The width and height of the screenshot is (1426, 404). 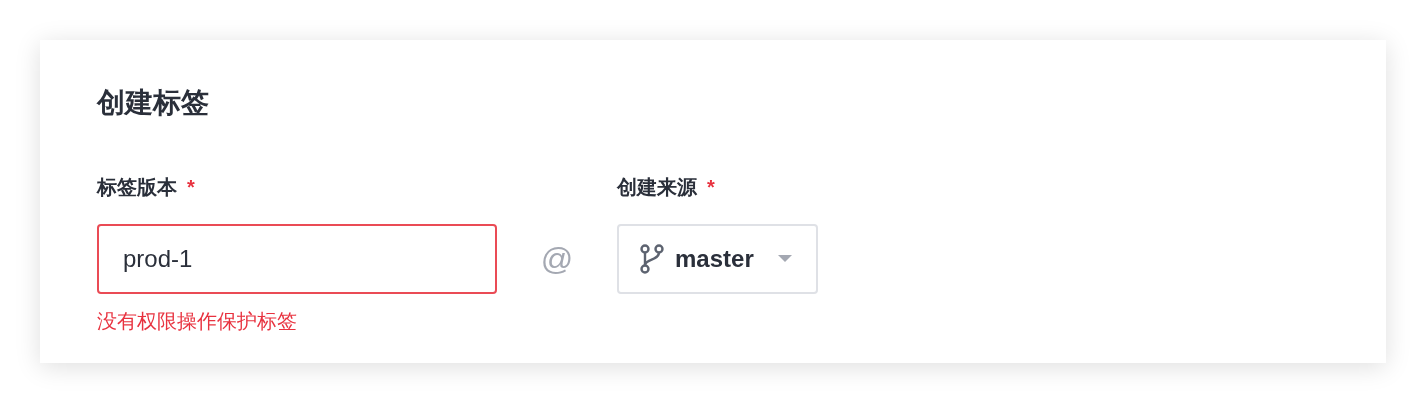 What do you see at coordinates (652, 259) in the screenshot?
I see `branch-icon` at bounding box center [652, 259].